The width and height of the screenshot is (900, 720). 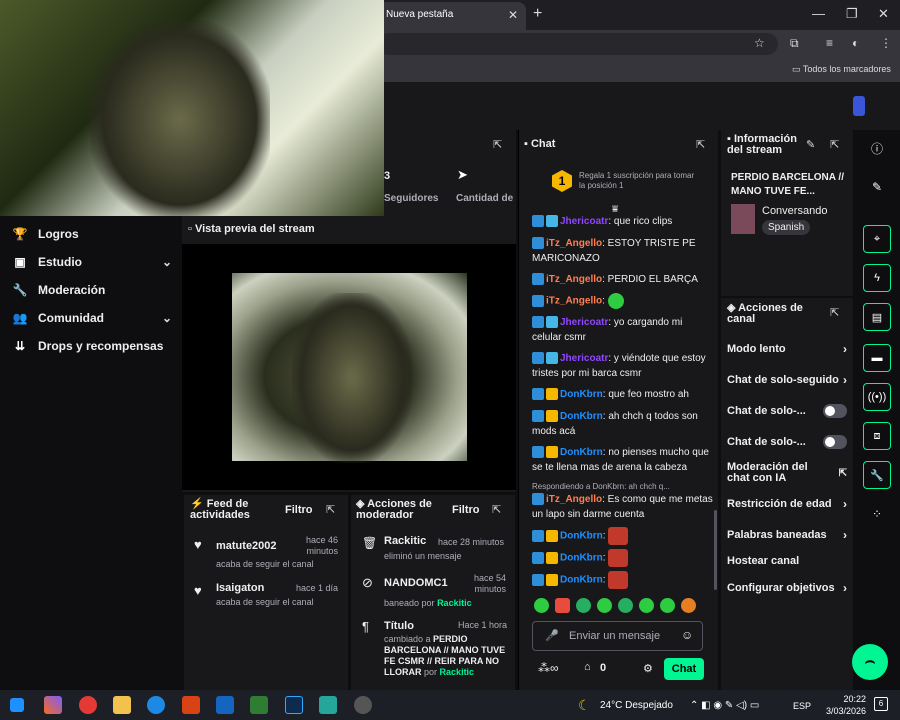 I want to click on powerpoint-icon, so click(x=191, y=705).